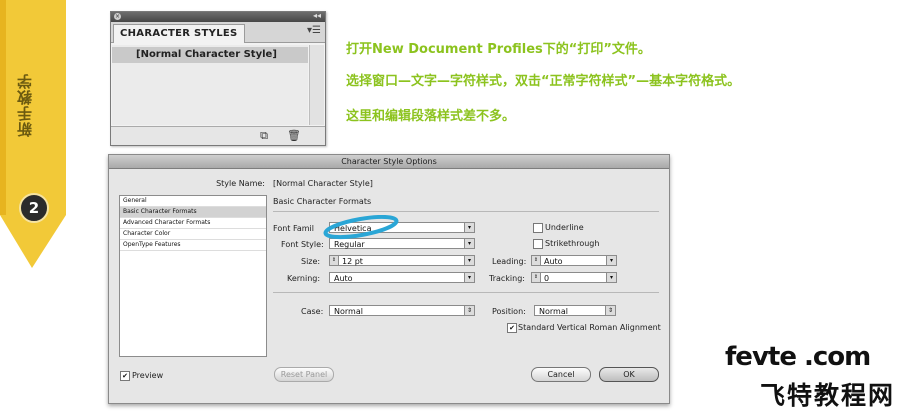  What do you see at coordinates (589, 327) in the screenshot?
I see `standard-vertical-label: Standard Vertical Roman Alignment` at bounding box center [589, 327].